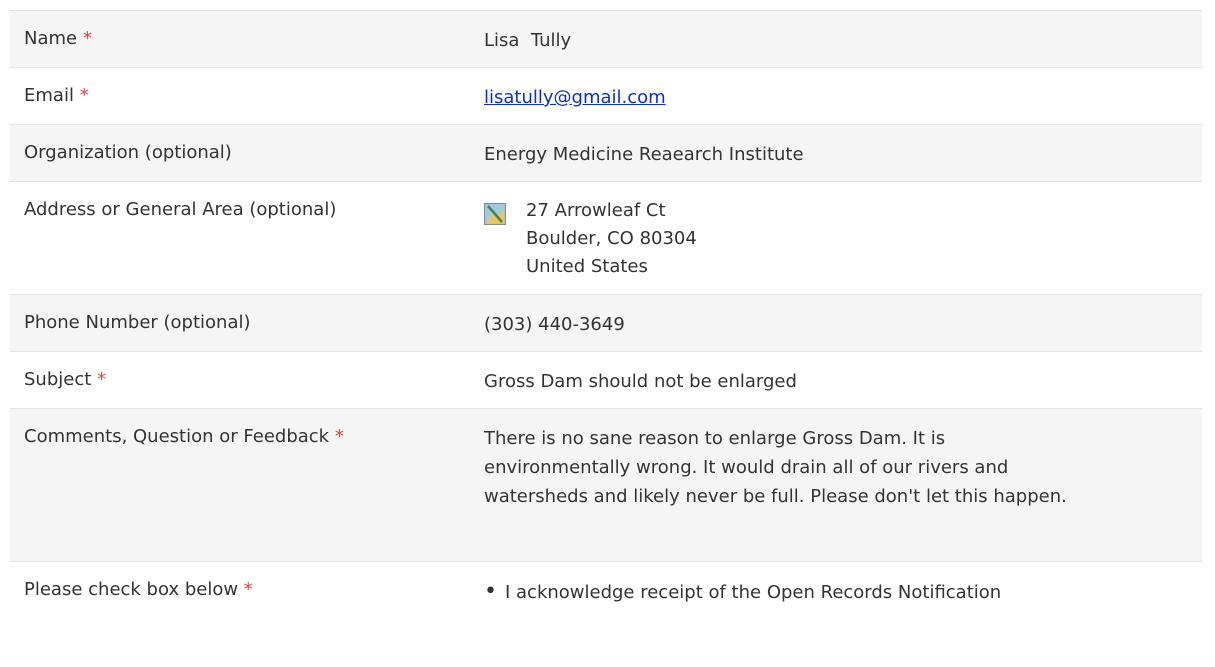  I want to click on comments-label: Comments, Question or Feedback *, so click(184, 436).